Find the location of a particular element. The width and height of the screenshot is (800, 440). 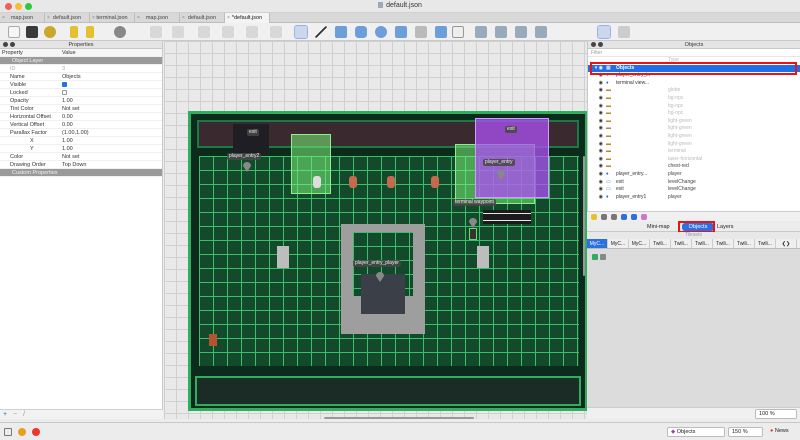

tileset-tab-scroll-icon: ❮❯ is located at coordinates (786, 243).